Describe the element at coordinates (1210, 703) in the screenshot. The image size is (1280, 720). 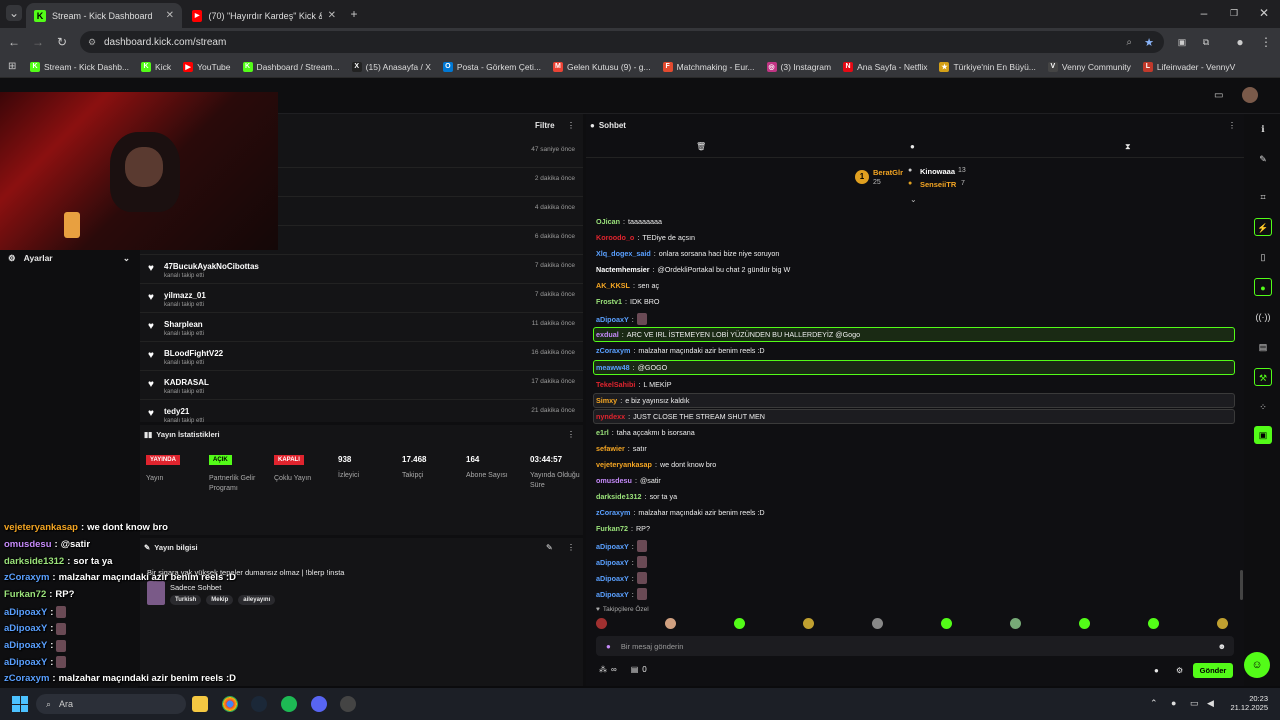
I see `volume-icon: ◀` at that location.